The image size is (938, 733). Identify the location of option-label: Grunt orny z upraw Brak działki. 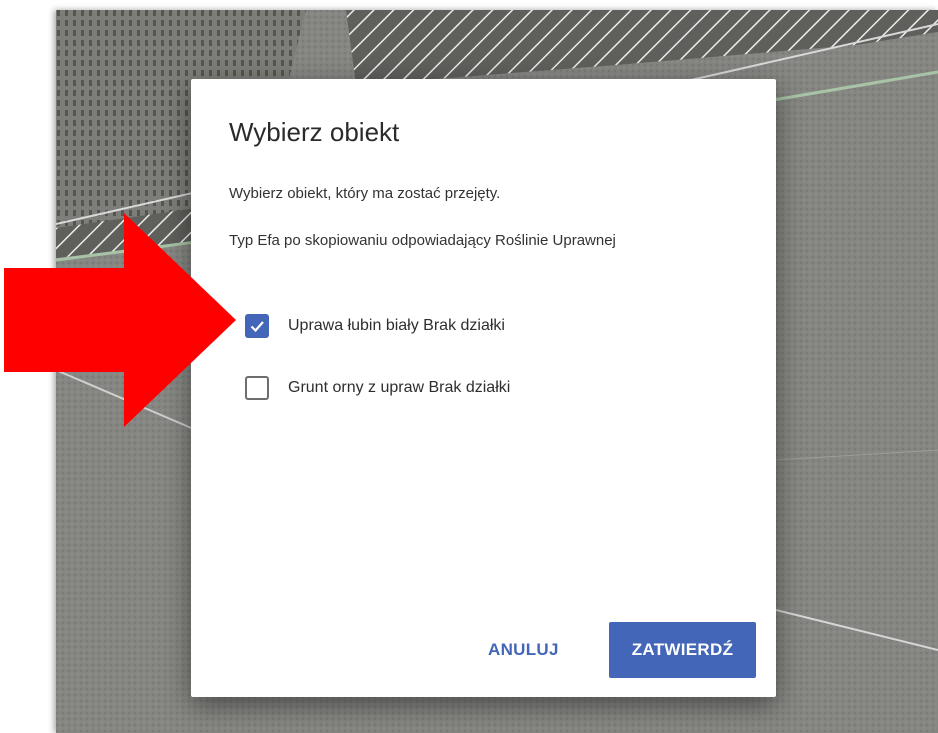
(399, 387).